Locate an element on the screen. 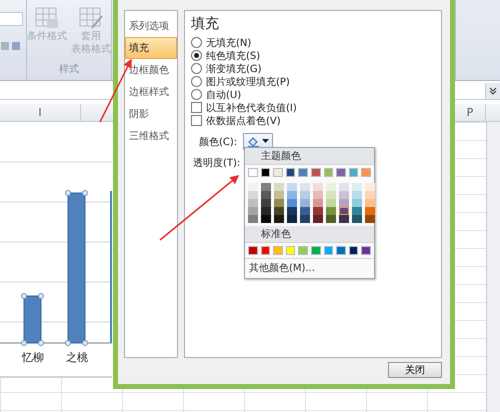 The image size is (500, 412). column-header: I is located at coordinates (40, 112).